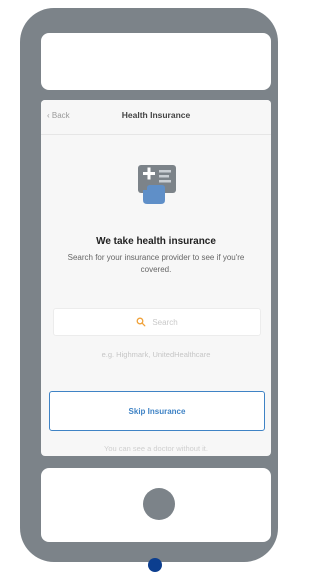 This screenshot has width=320, height=572. I want to click on insurance-card-icon, so click(157, 184).